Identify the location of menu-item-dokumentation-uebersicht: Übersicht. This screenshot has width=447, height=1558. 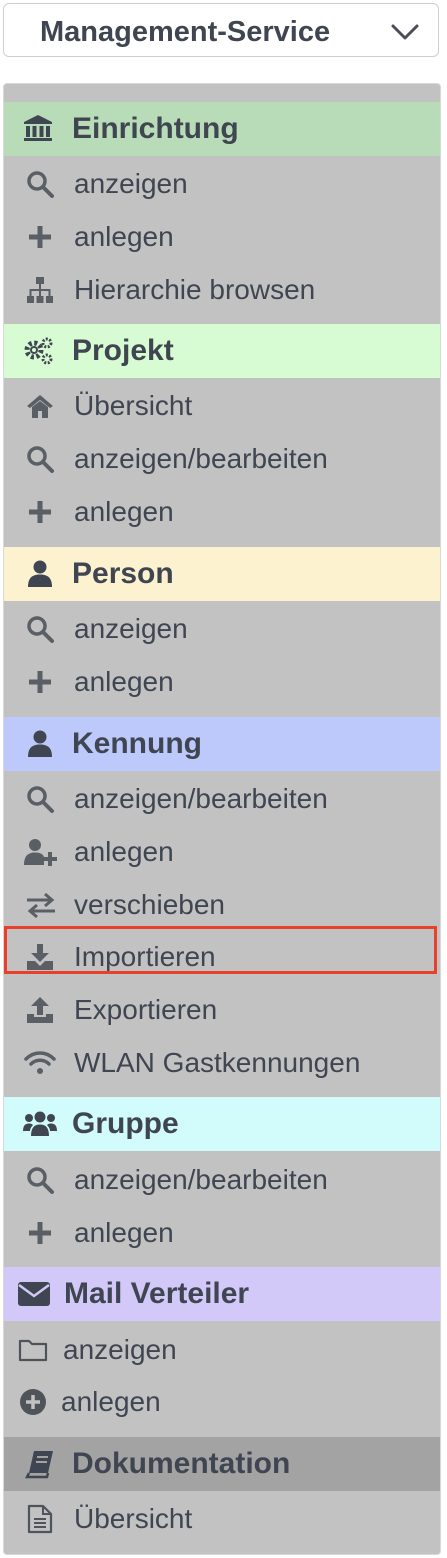
(222, 1519).